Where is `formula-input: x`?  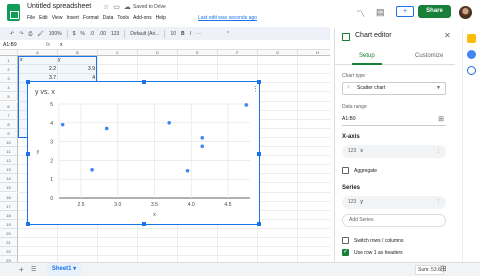
formula-input: x is located at coordinates (61, 45).